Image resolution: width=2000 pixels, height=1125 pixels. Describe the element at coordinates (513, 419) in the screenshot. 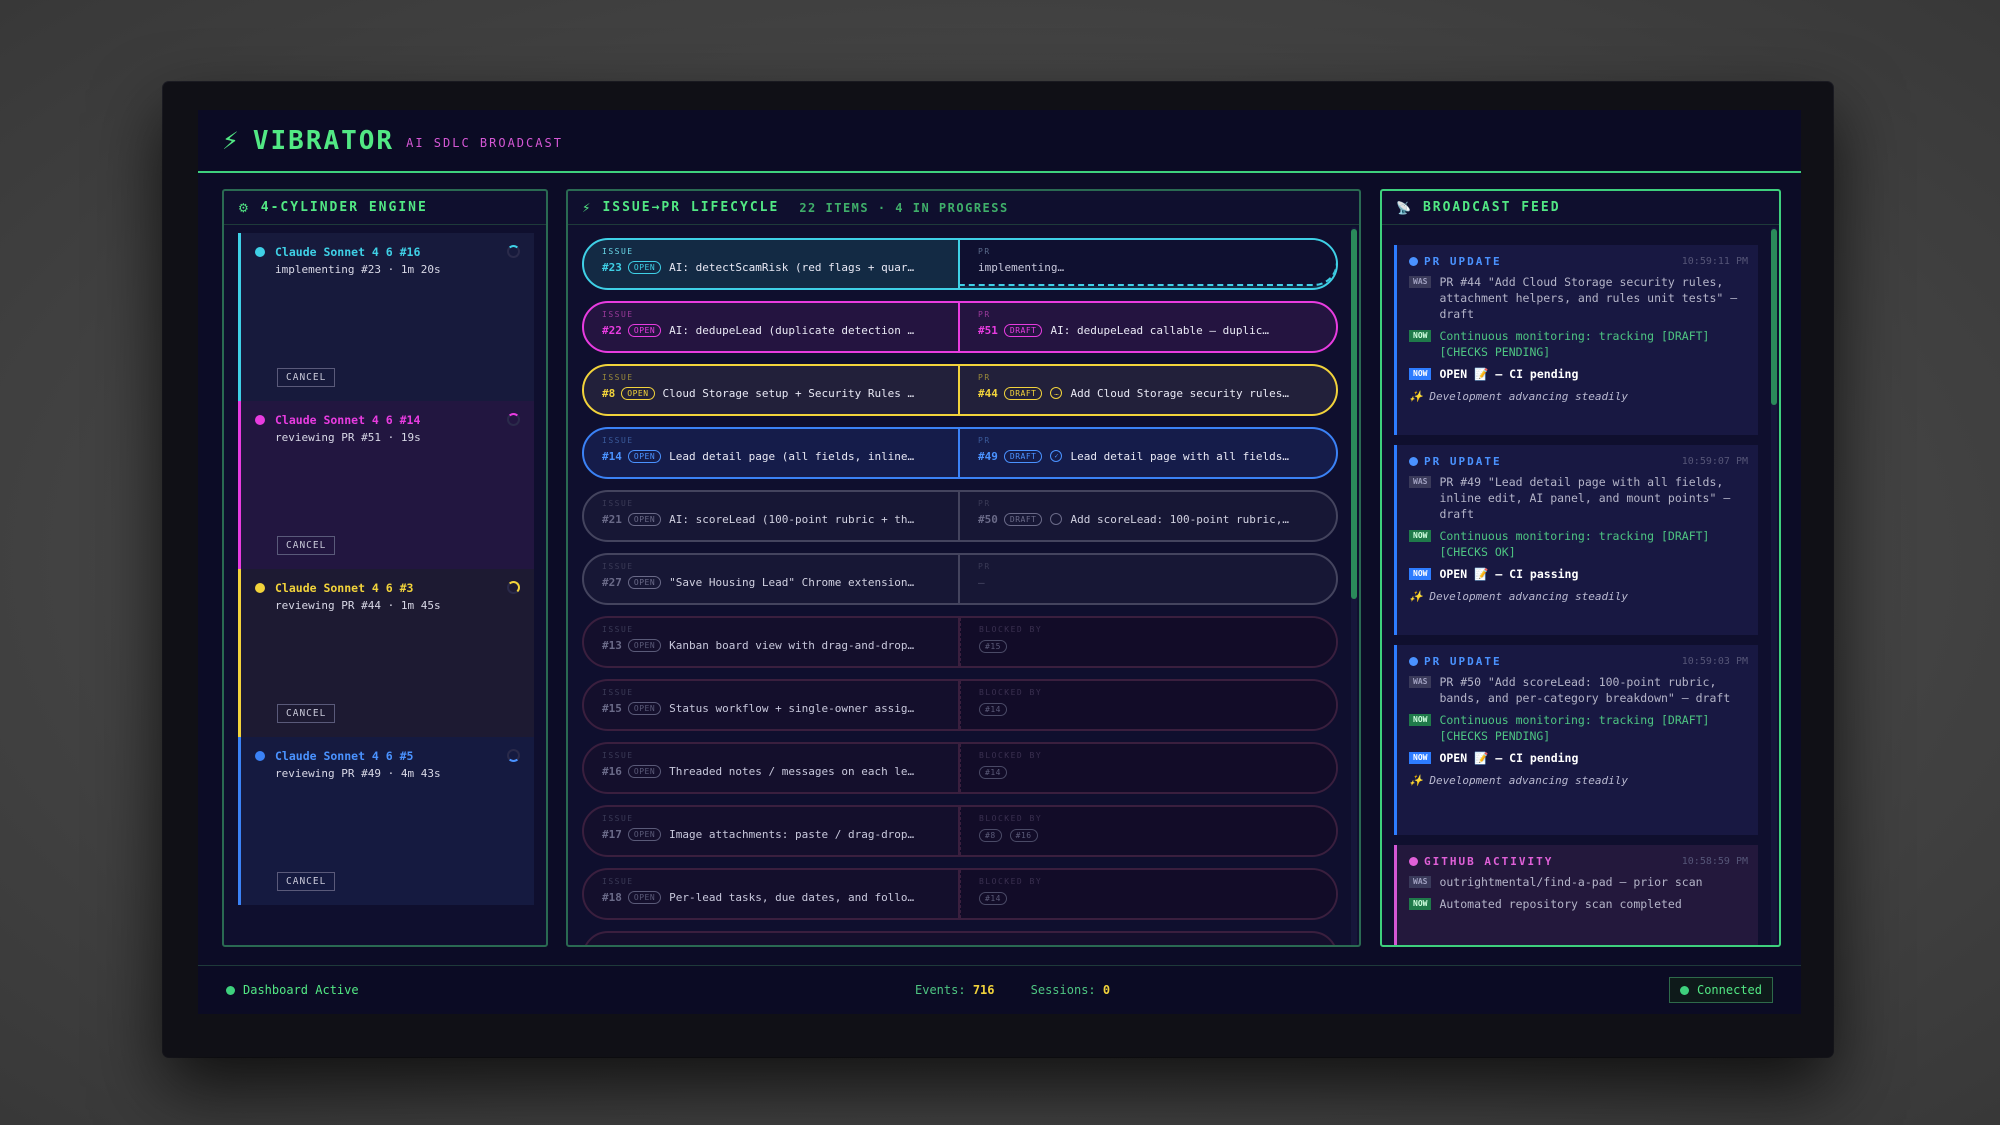

I see `spinner-icon` at that location.